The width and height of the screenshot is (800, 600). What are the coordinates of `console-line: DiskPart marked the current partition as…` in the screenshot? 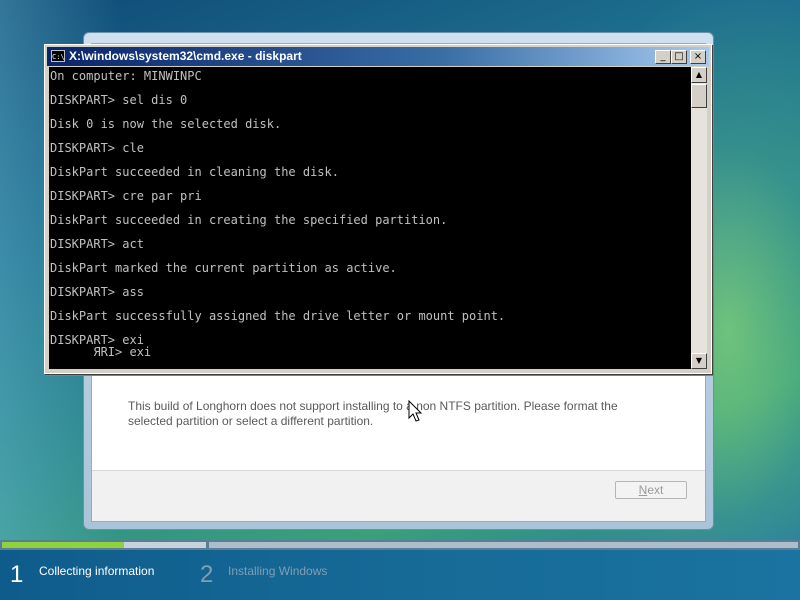 It's located at (223, 268).